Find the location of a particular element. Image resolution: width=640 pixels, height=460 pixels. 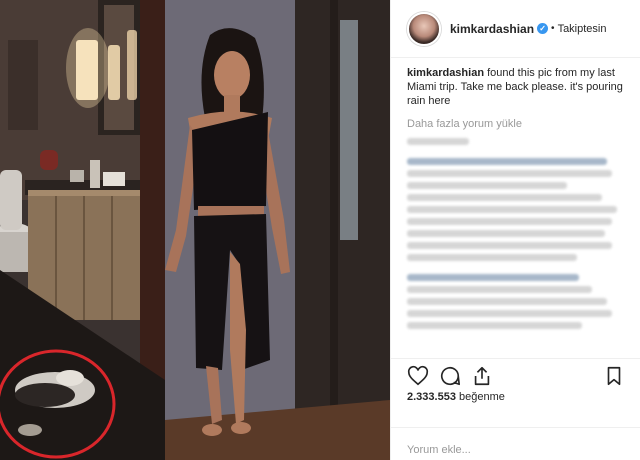

follow-status-button: Takiptesin is located at coordinates (582, 29).